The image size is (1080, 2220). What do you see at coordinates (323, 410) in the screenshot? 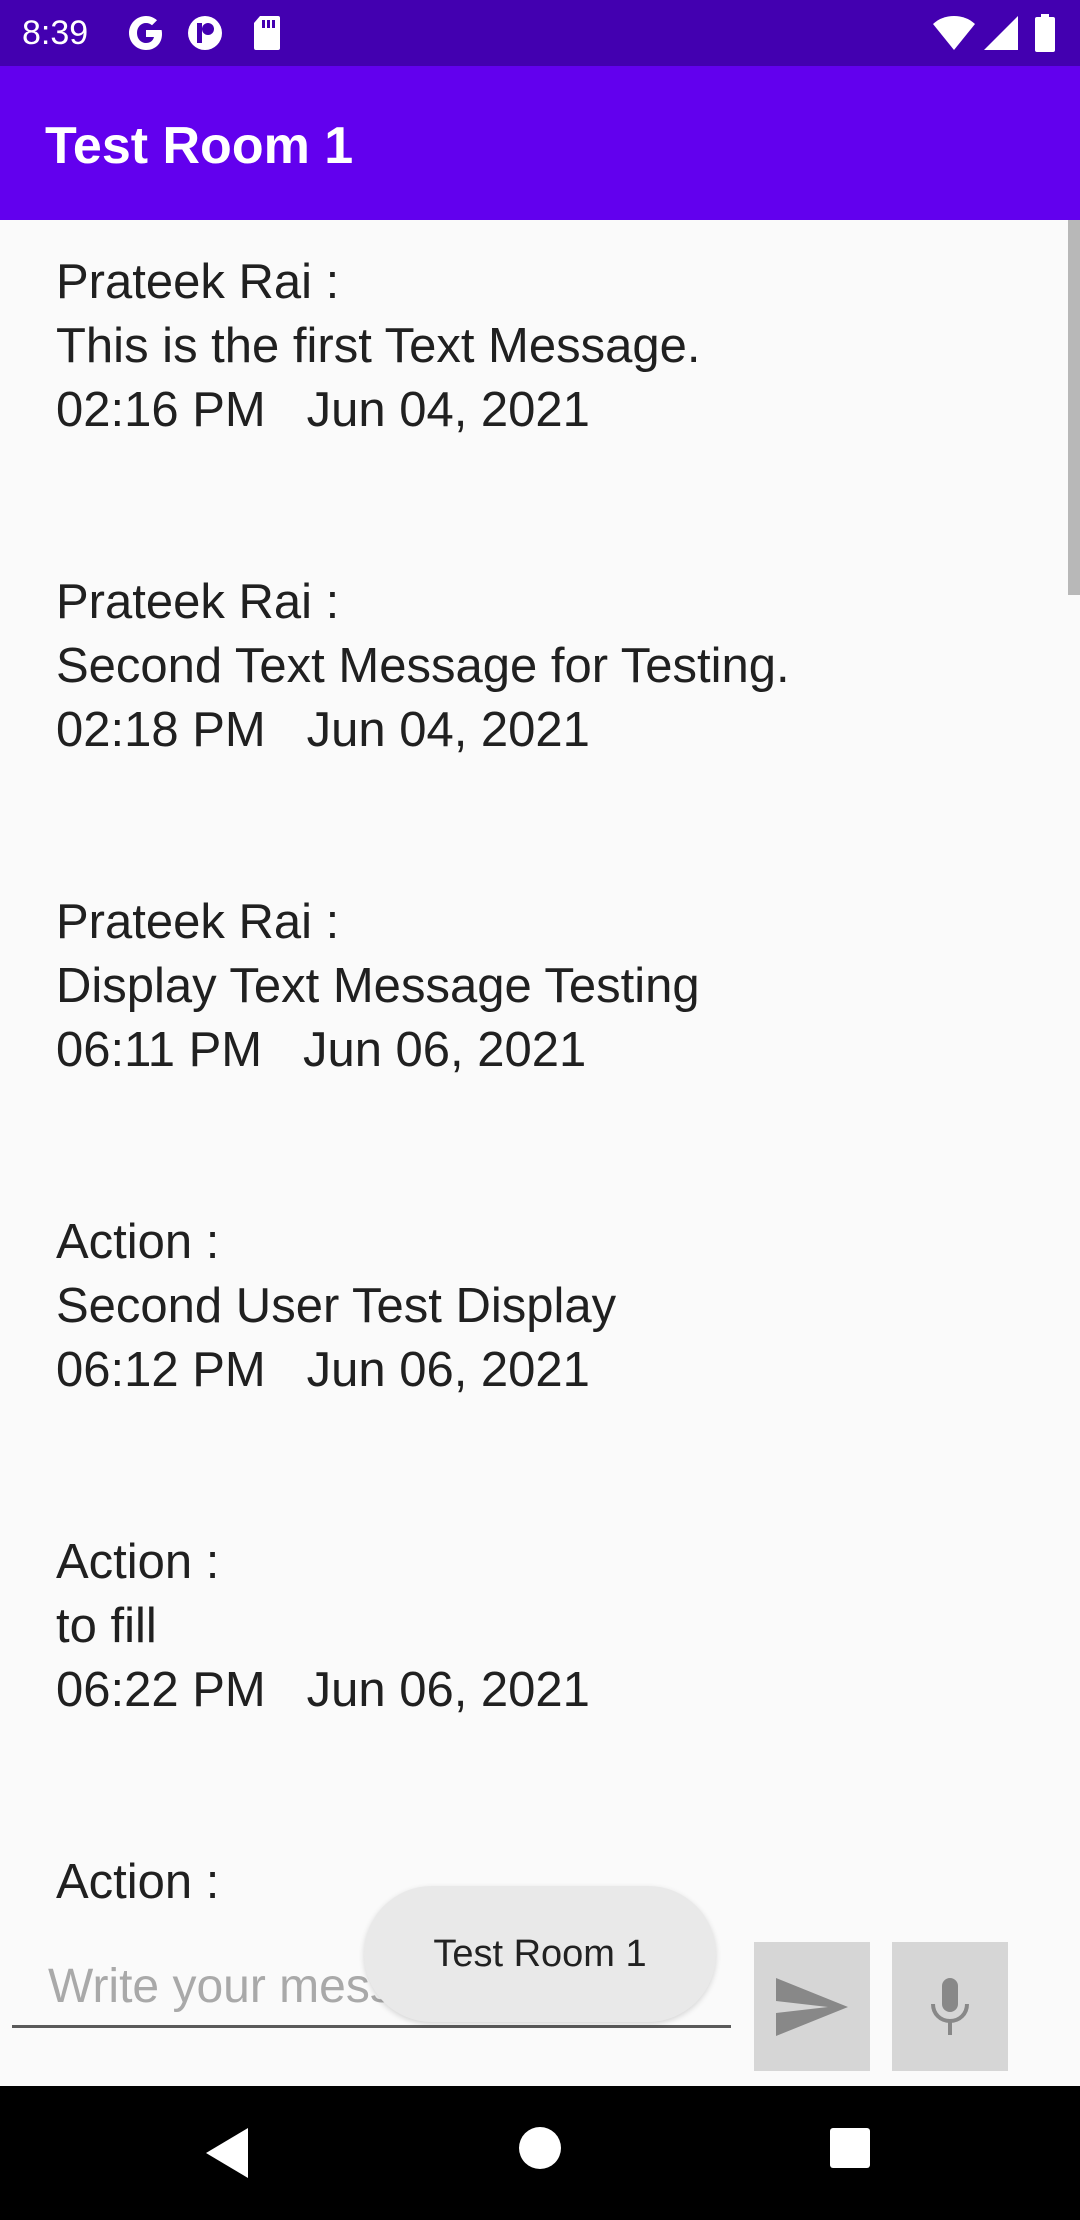
I see `message-timestamp: 02:16 PM Jun 04, 2021` at bounding box center [323, 410].